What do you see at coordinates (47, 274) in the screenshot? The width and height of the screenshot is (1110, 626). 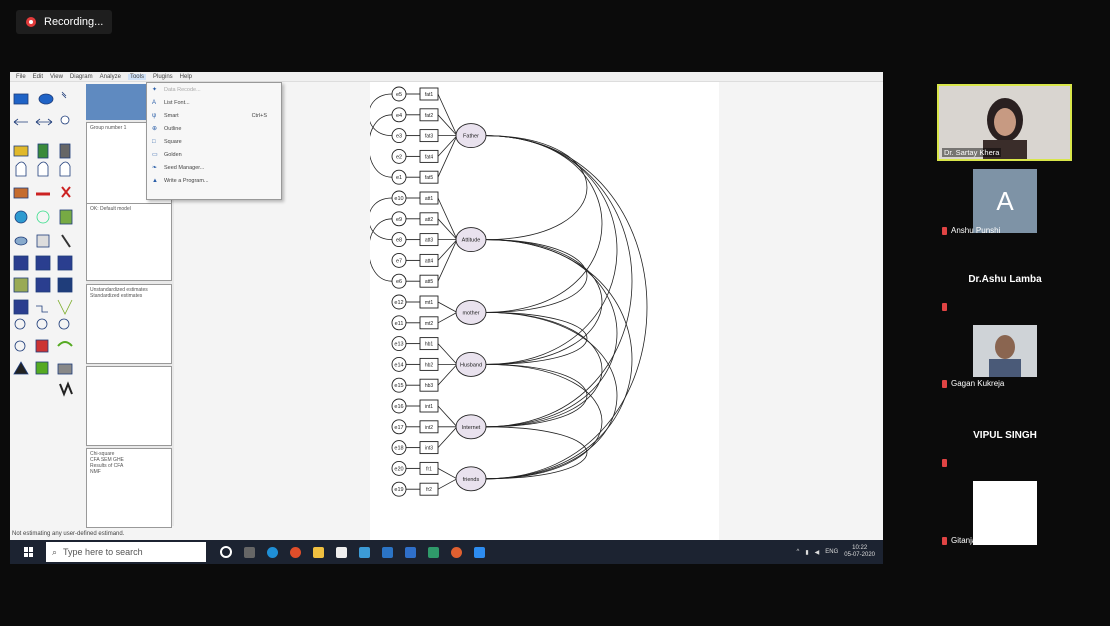 I see `toolbox-icons` at bounding box center [47, 274].